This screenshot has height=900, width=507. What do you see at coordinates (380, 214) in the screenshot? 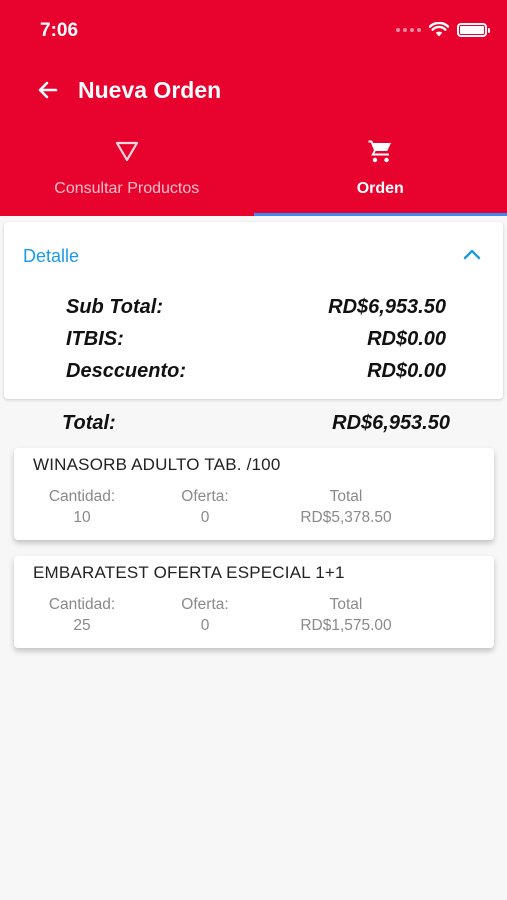
I see `tab-indicator` at bounding box center [380, 214].